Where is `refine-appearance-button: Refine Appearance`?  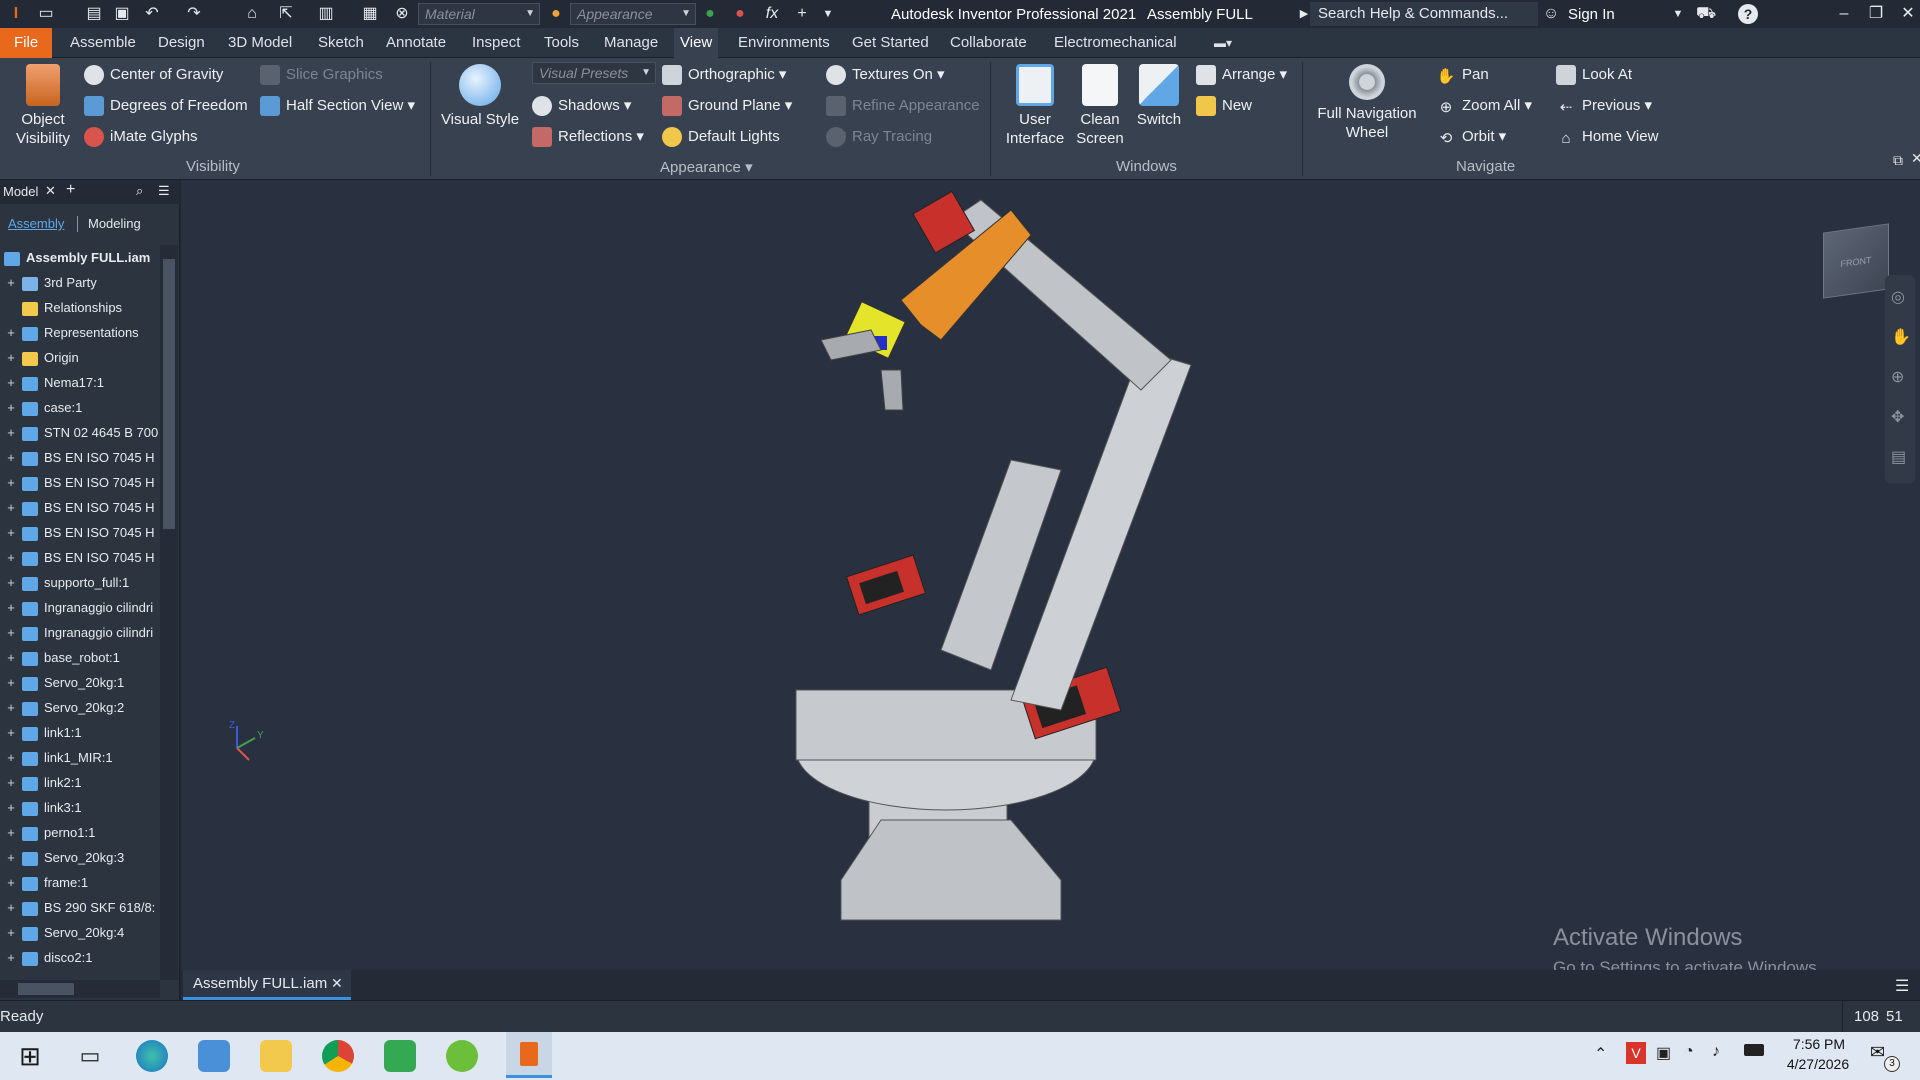 refine-appearance-button: Refine Appearance is located at coordinates (903, 106).